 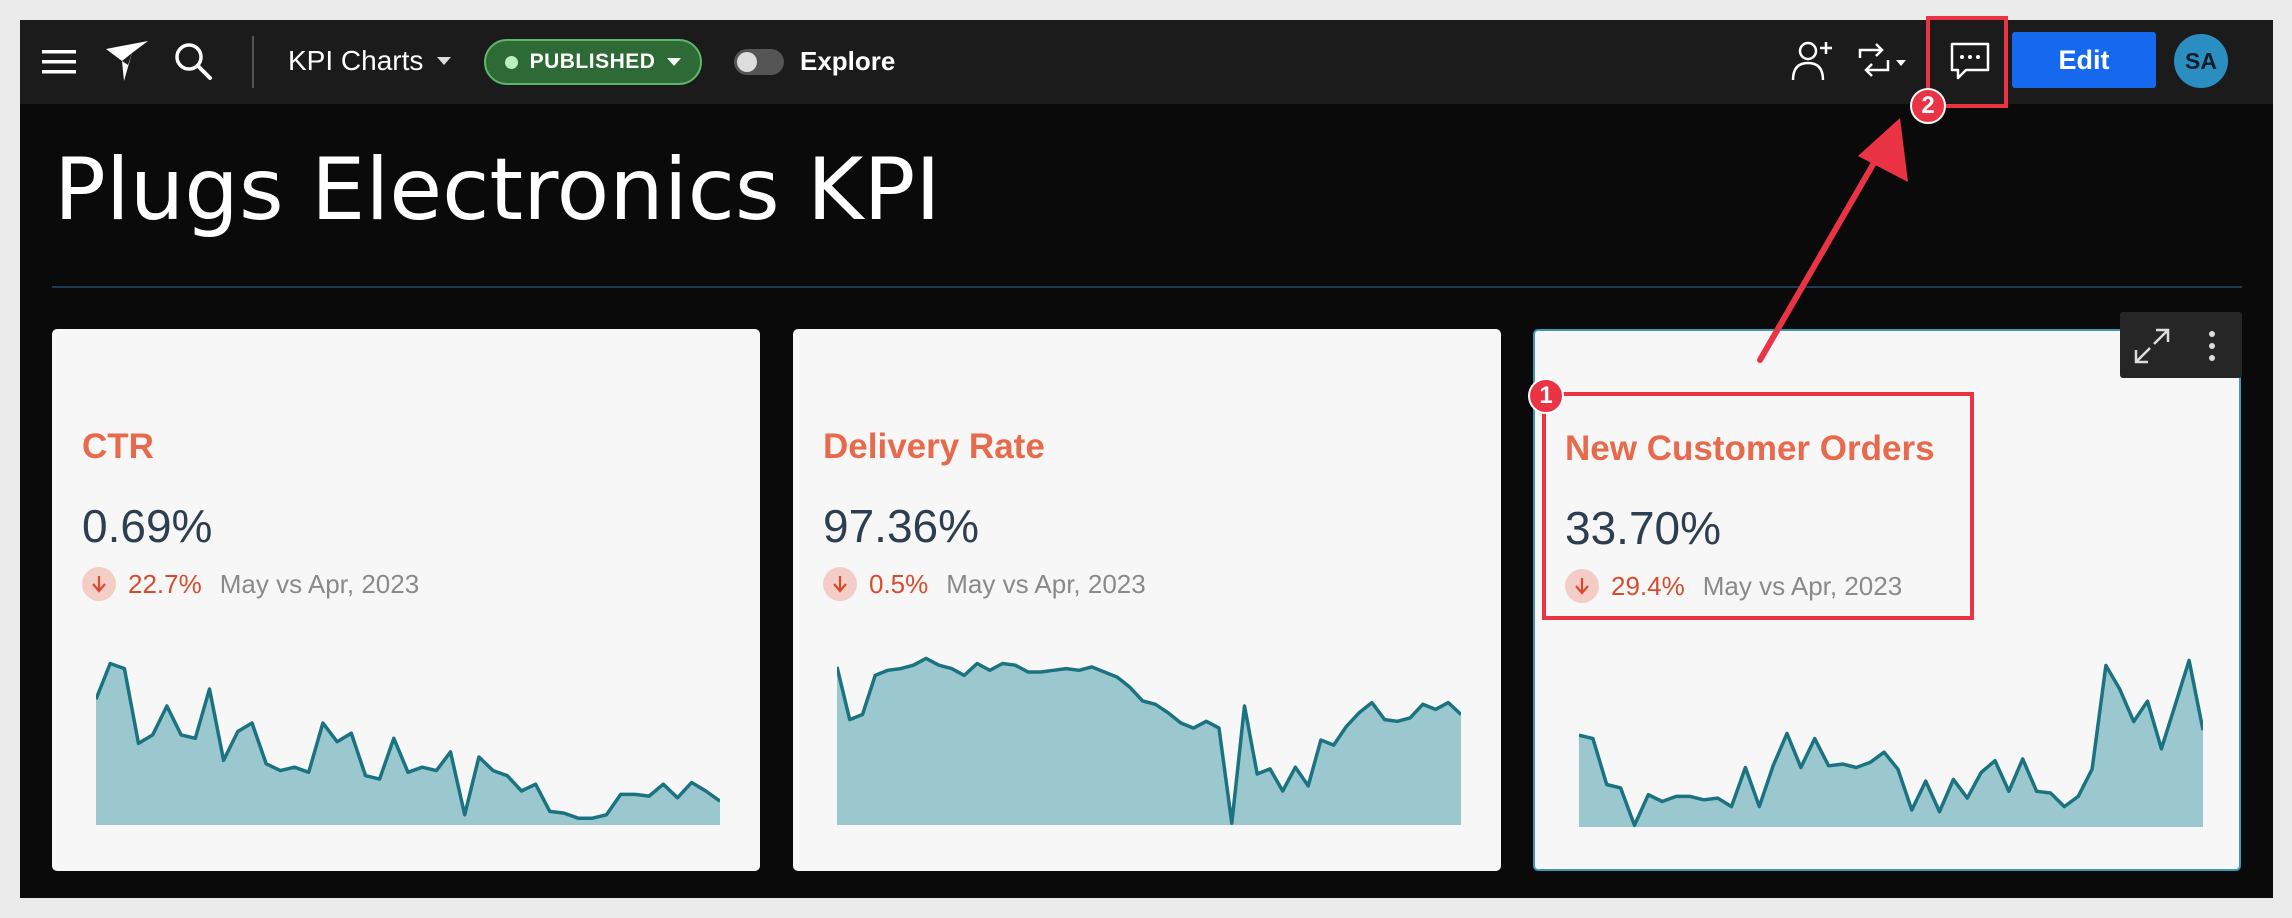 I want to click on annotation-highlight-card-title, so click(x=1758, y=506).